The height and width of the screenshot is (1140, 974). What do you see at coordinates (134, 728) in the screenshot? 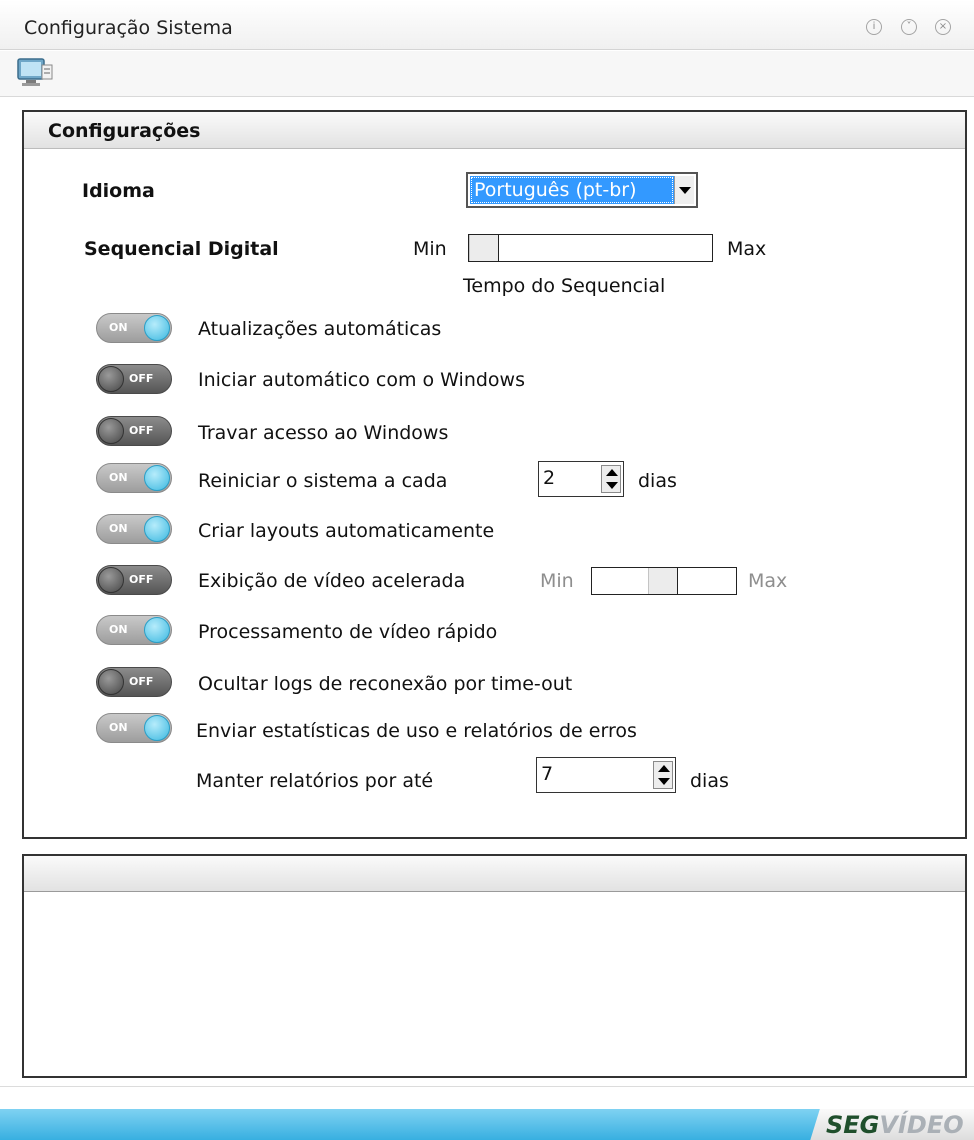
I see `toggle-enviar-estatisticas: ON` at bounding box center [134, 728].